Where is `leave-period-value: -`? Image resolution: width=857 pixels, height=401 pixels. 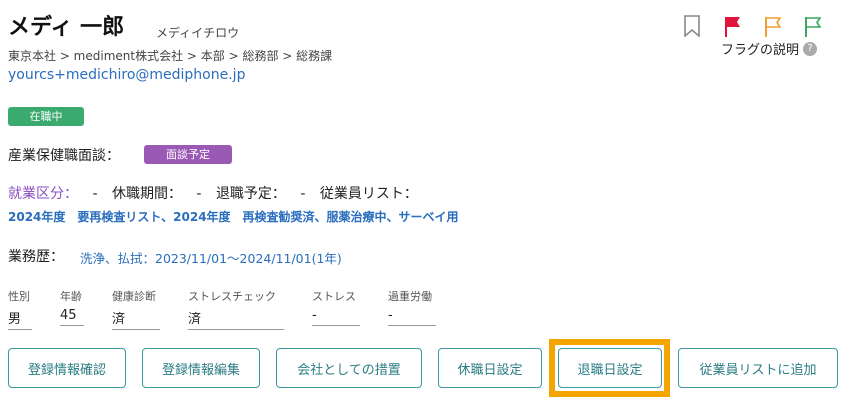 leave-period-value: - is located at coordinates (199, 194).